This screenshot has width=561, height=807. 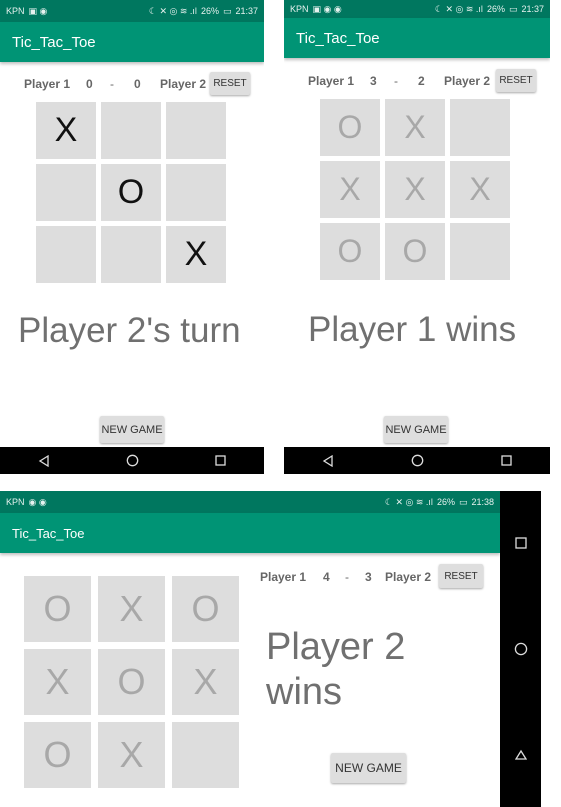 I want to click on player1-score: 0, so click(x=89, y=84).